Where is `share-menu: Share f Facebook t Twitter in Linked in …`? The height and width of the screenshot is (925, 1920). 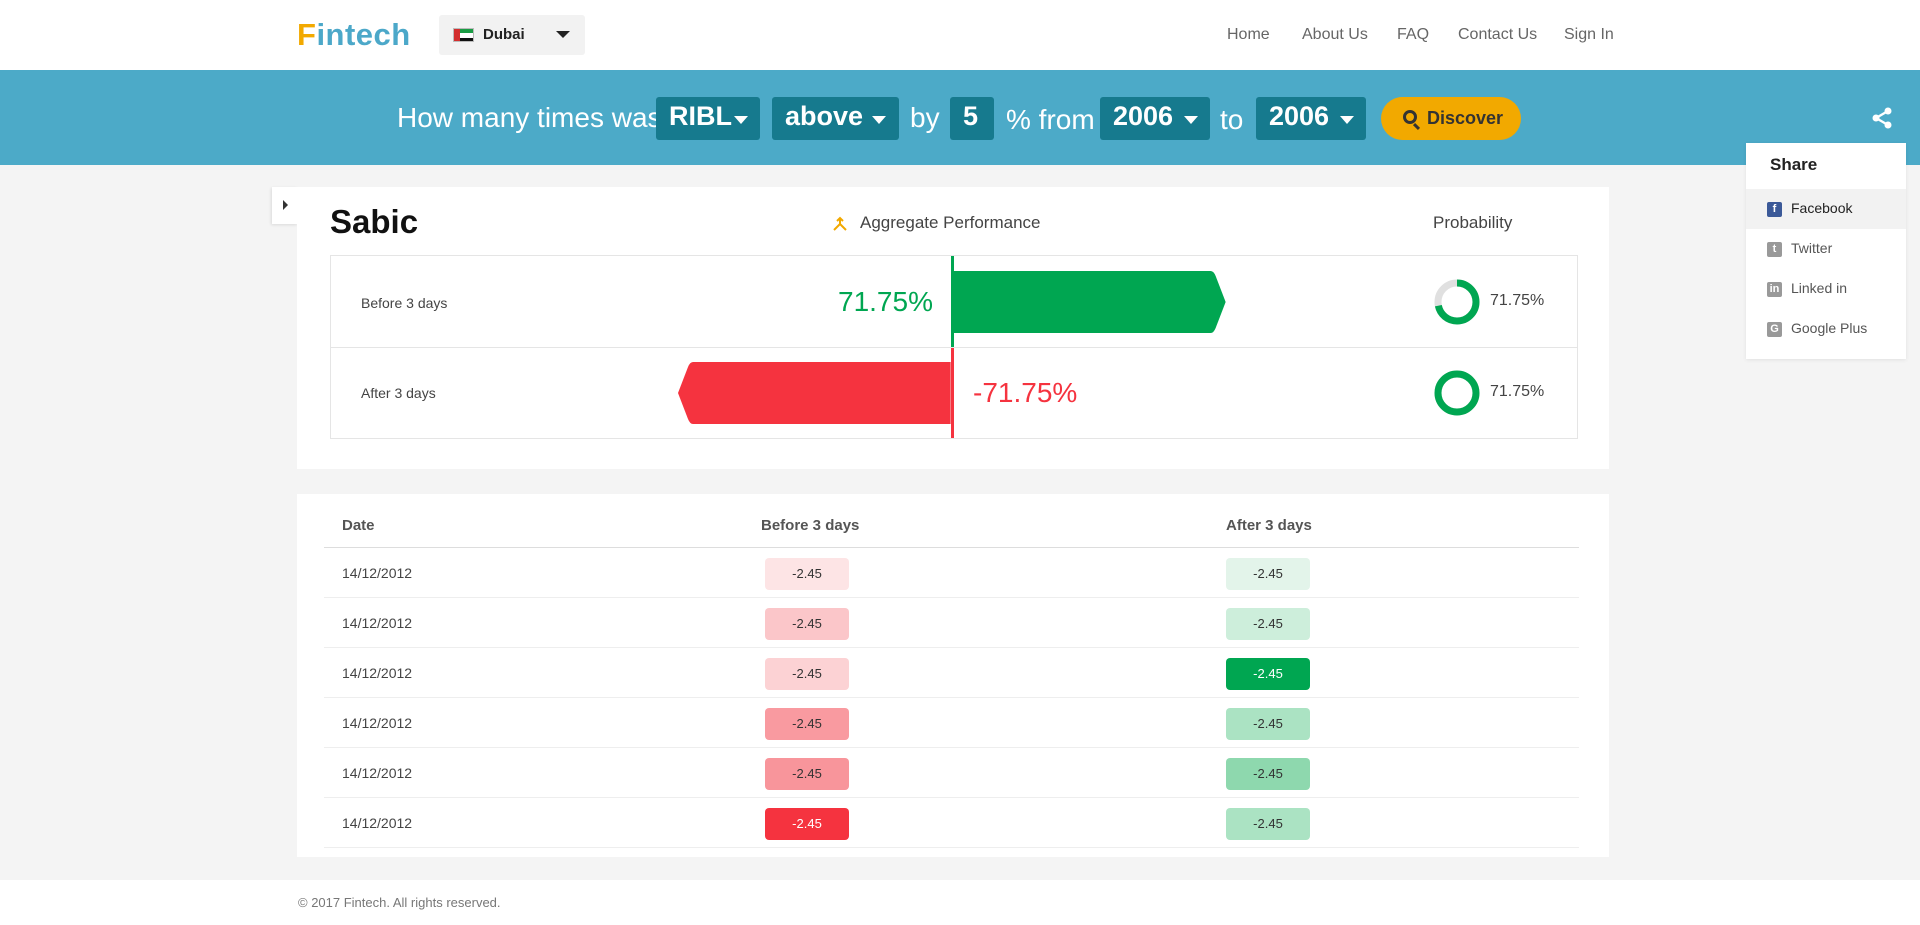 share-menu: Share f Facebook t Twitter in Linked in … is located at coordinates (1826, 251).